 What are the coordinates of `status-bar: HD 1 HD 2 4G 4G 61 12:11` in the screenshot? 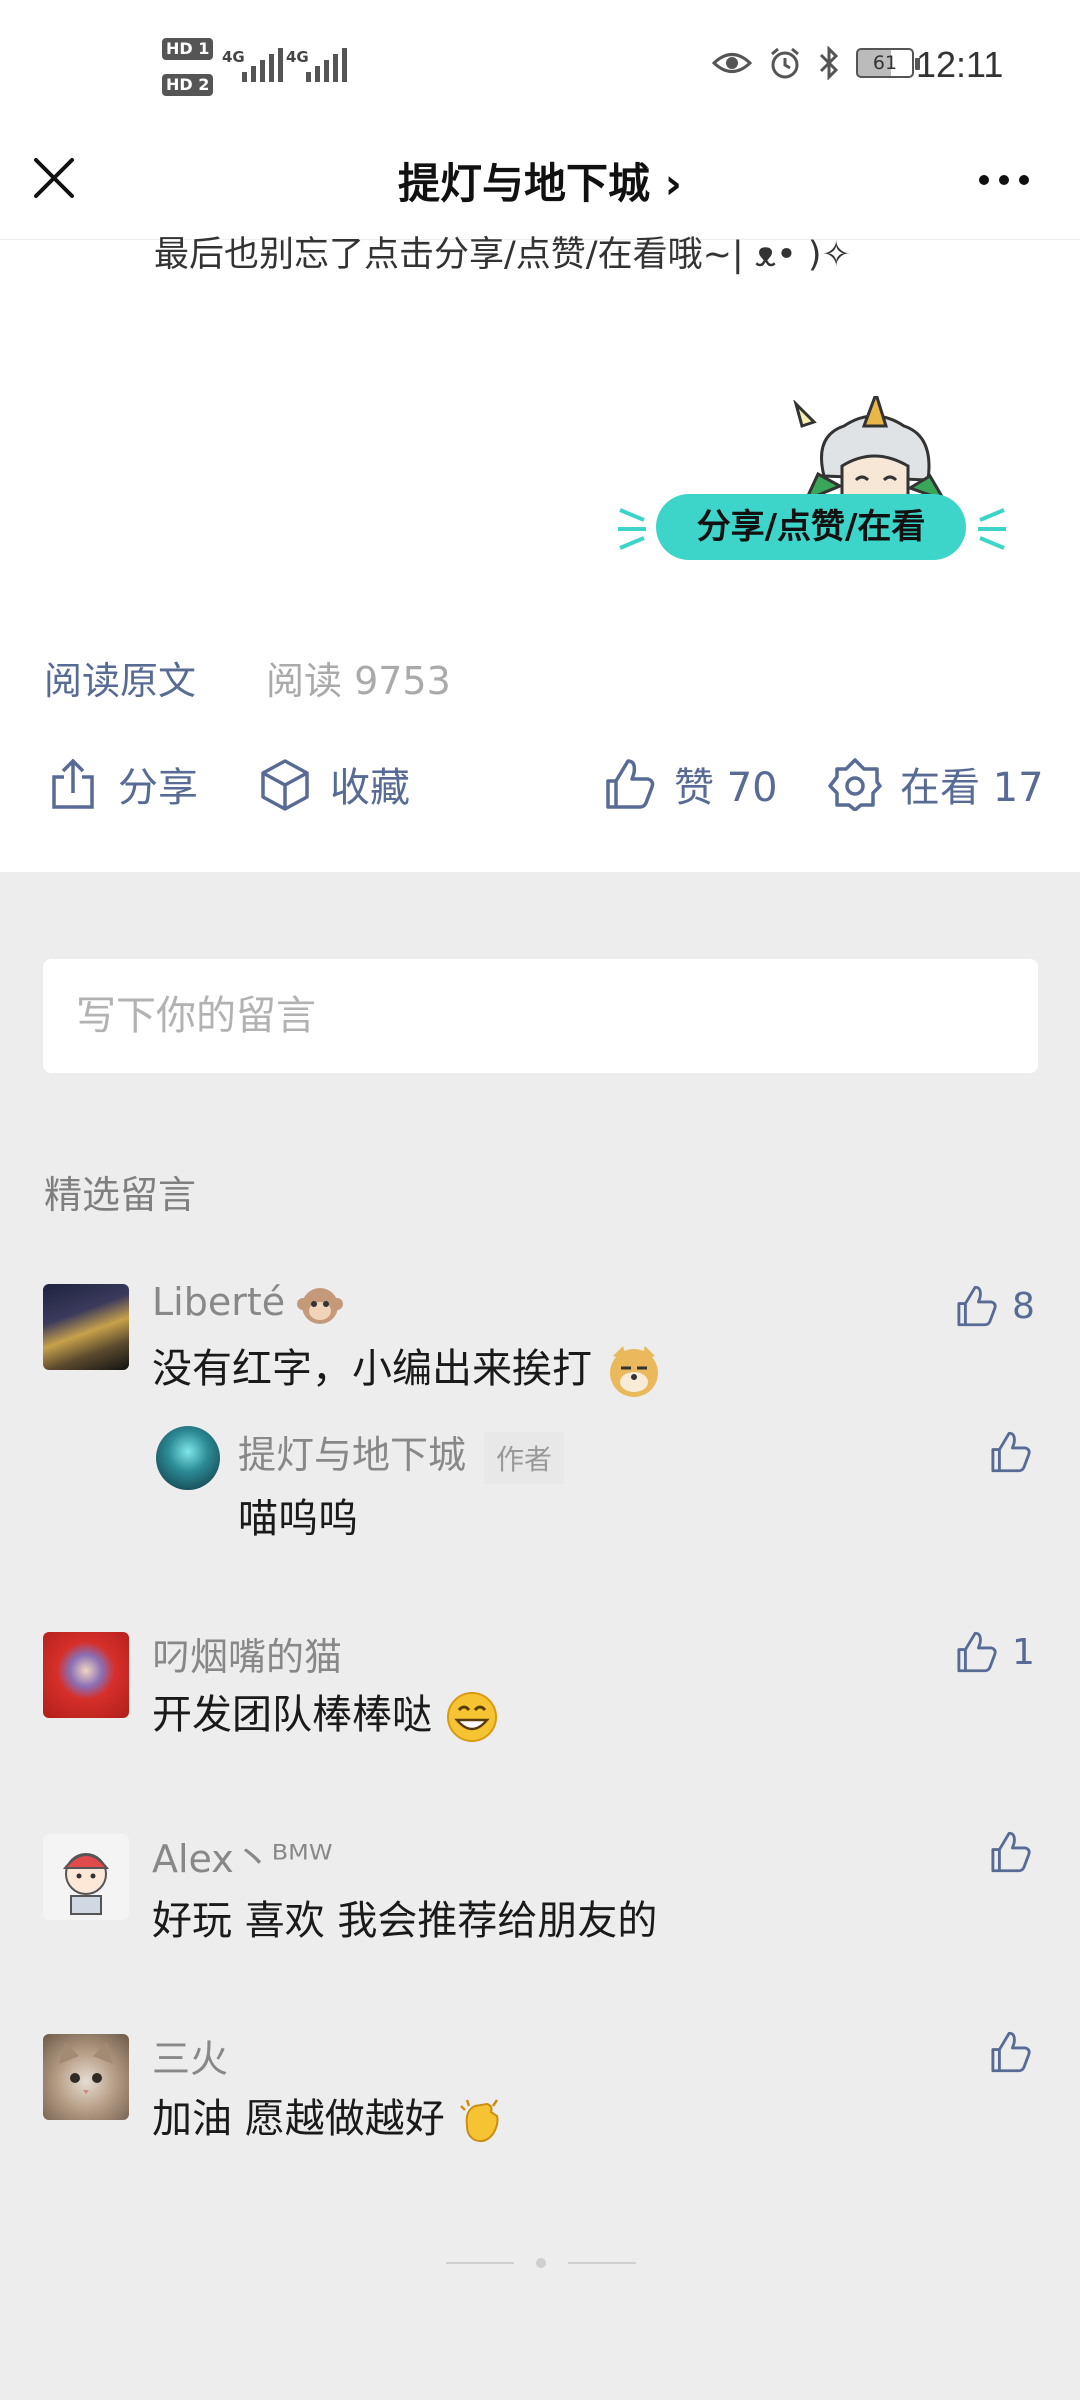 It's located at (540, 69).